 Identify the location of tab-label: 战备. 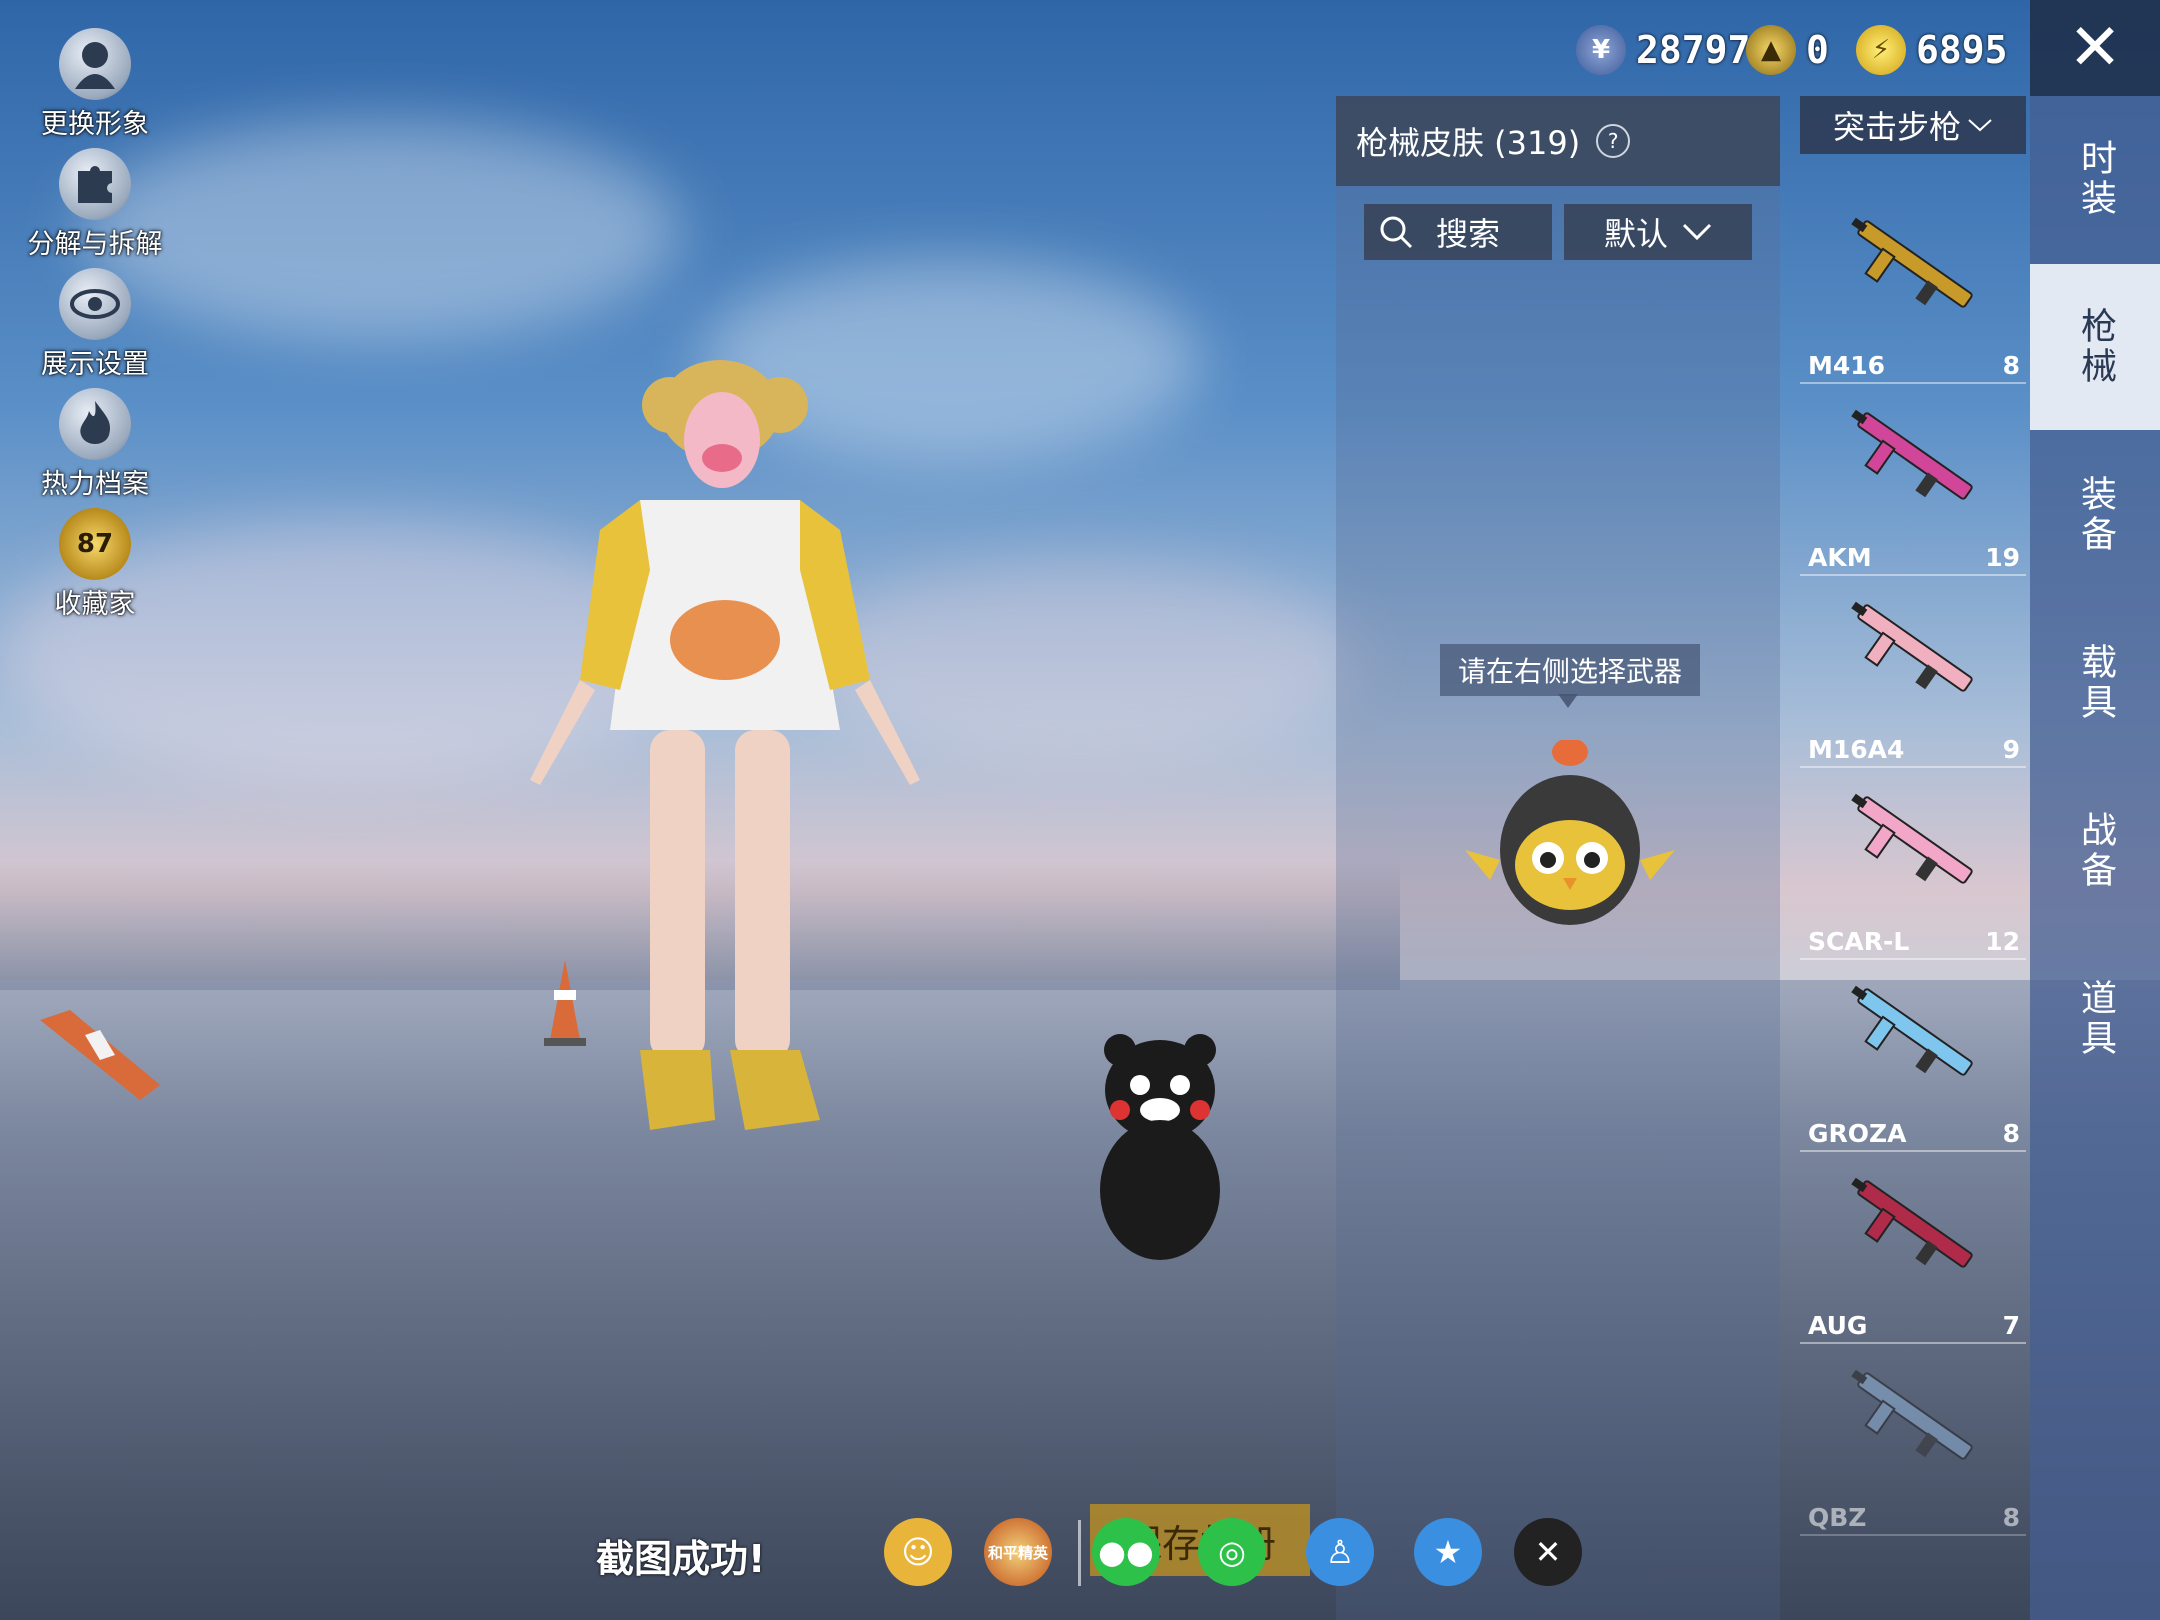
(2095, 851).